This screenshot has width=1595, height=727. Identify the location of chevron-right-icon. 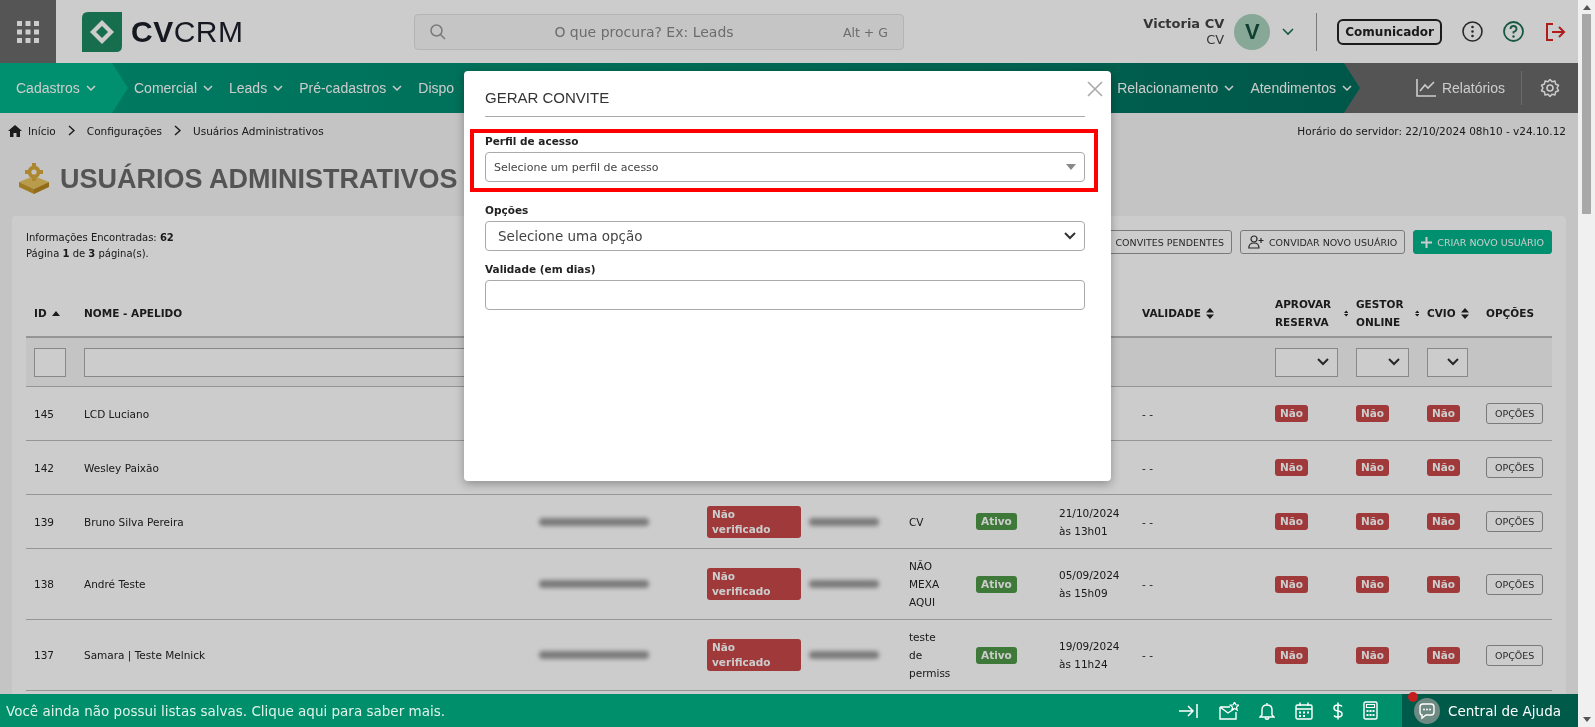
(71, 130).